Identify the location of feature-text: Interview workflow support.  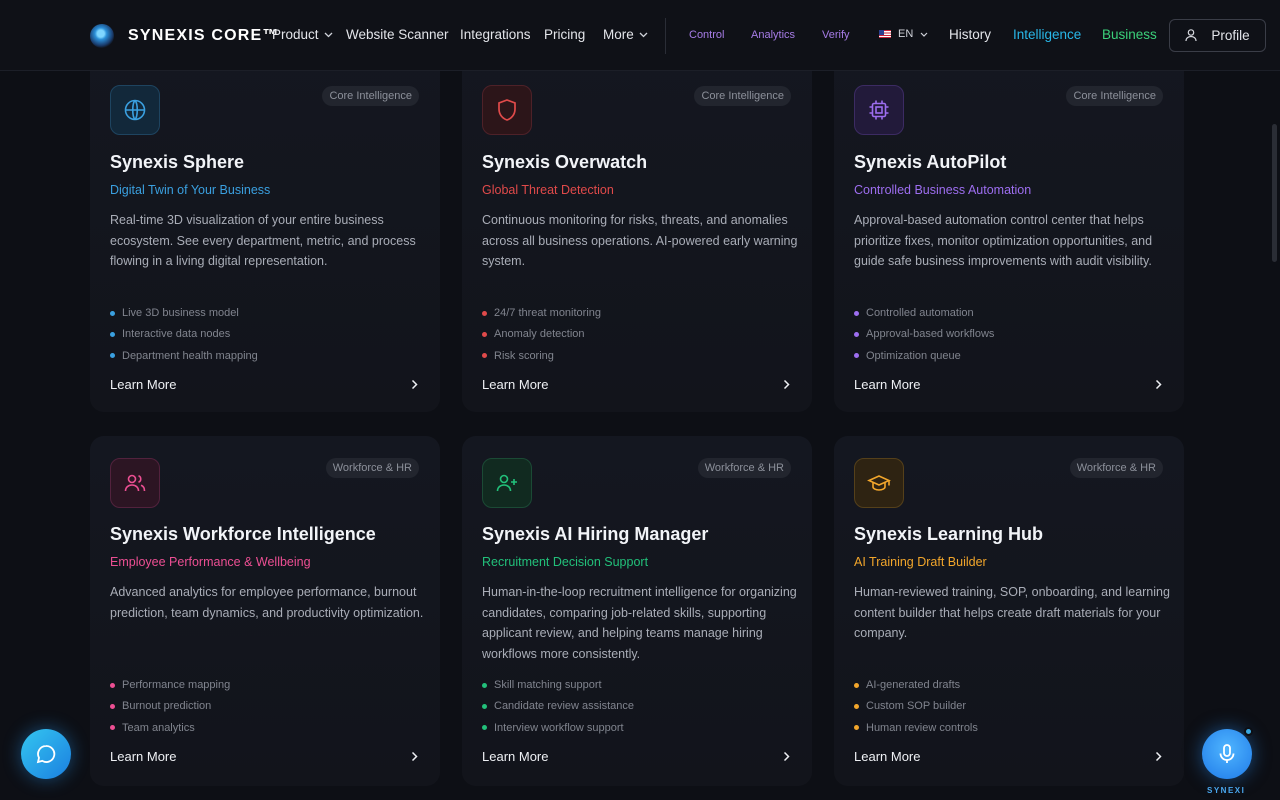
(559, 727).